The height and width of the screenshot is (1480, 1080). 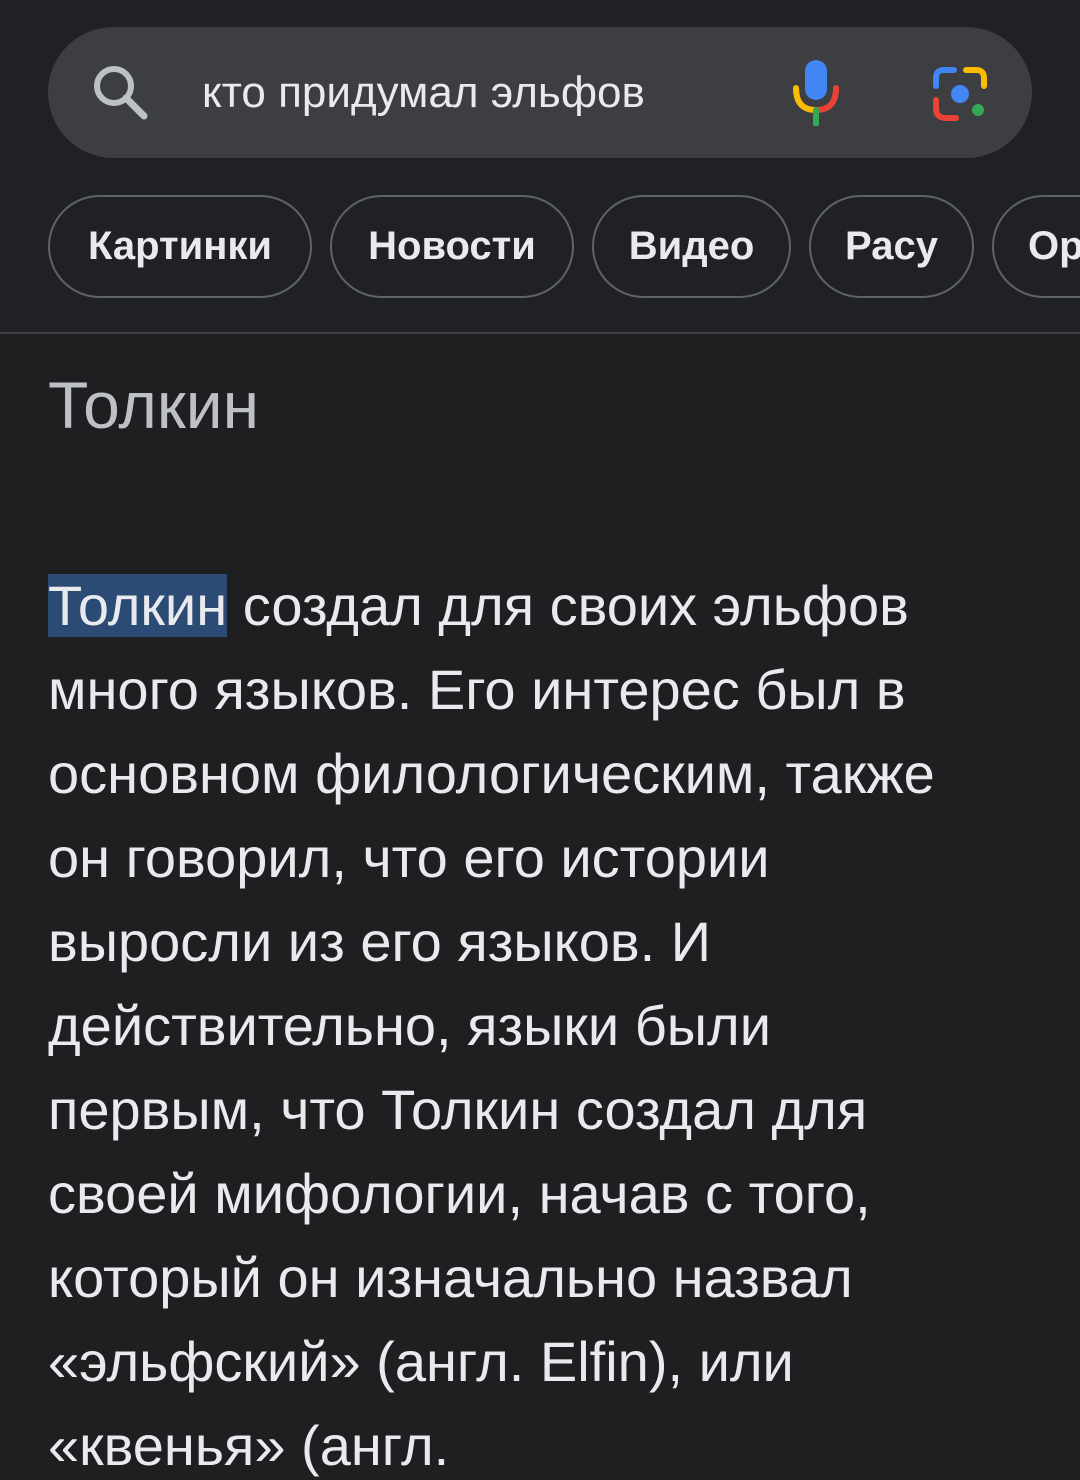 I want to click on search-icon, so click(x=120, y=92).